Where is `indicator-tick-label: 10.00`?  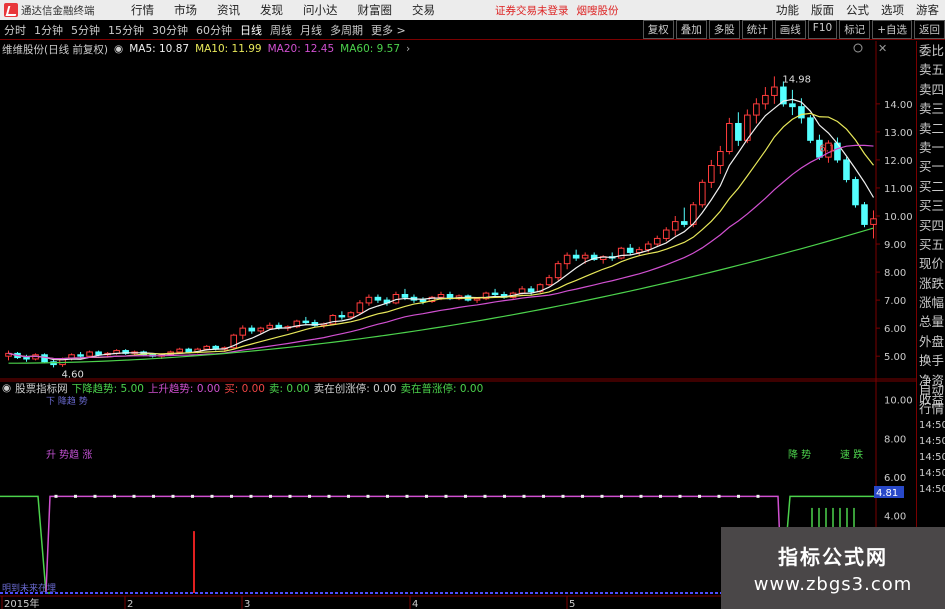 indicator-tick-label: 10.00 is located at coordinates (898, 401).